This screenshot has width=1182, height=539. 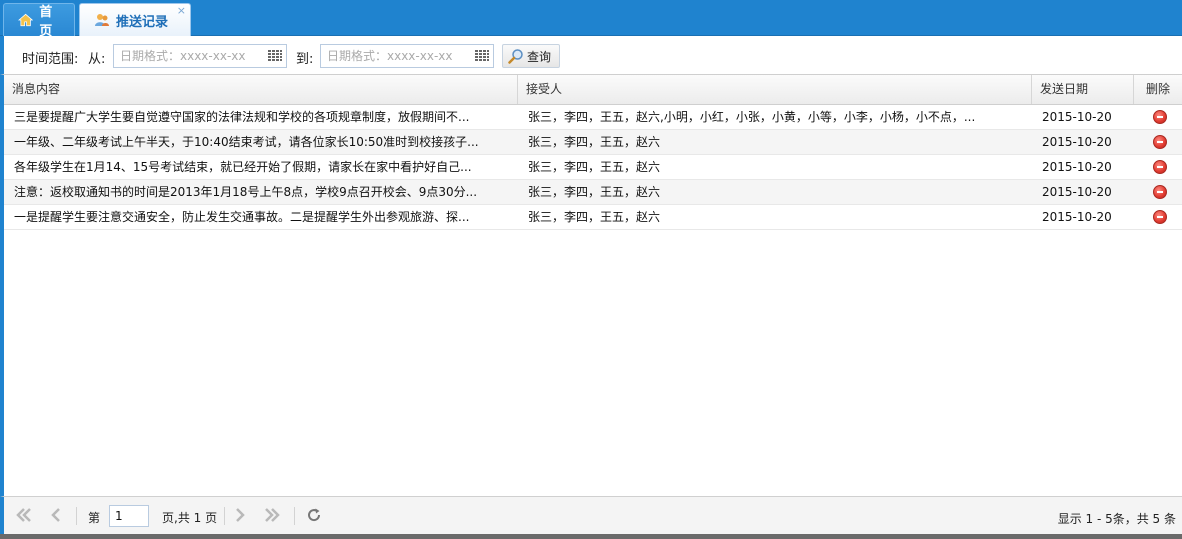 I want to click on page-prefix-label: 第, so click(x=94, y=518).